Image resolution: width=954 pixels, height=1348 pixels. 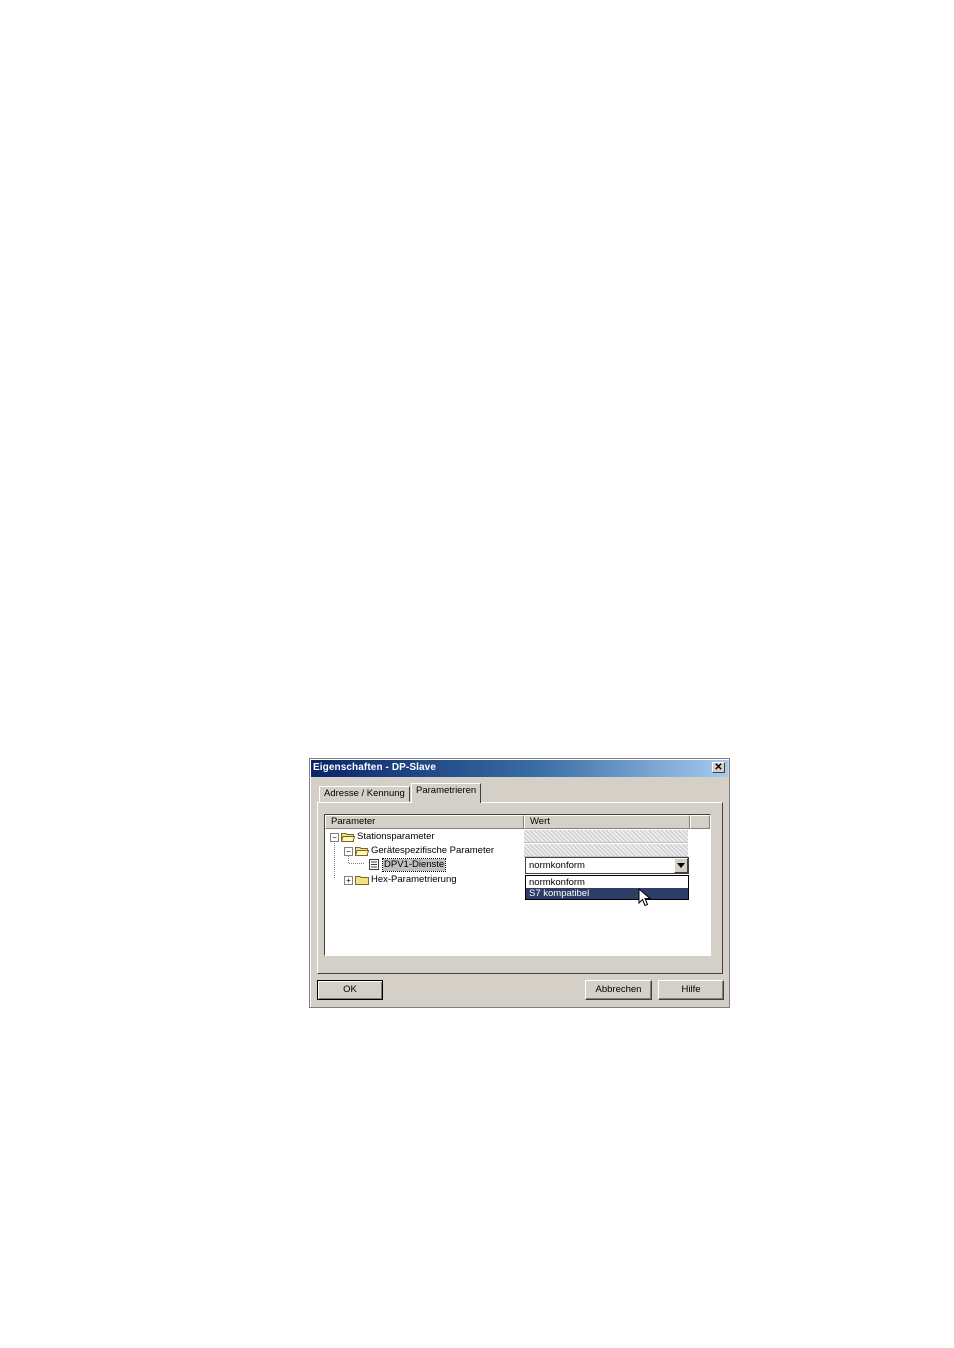 I want to click on tree-item-hex-parametrierung: Hex-Parametrierung, so click(x=414, y=880).